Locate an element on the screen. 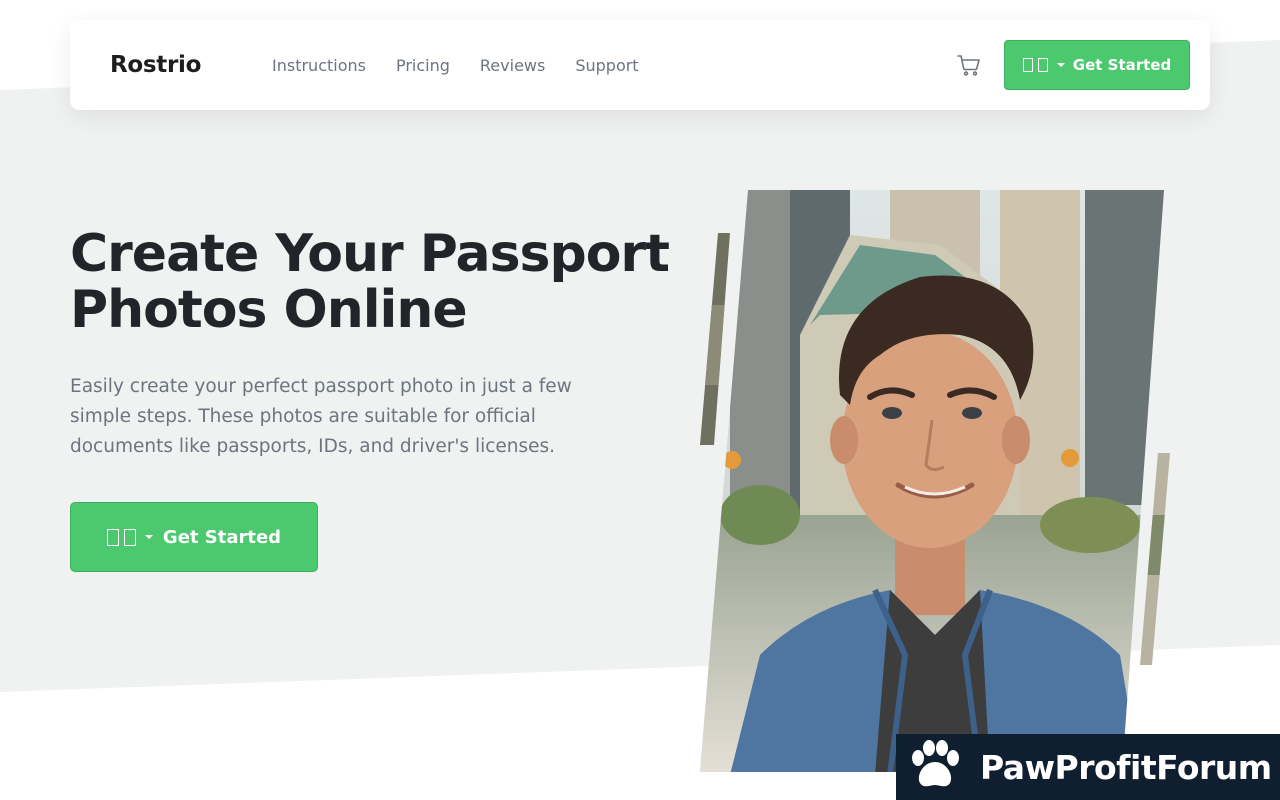 This screenshot has width=1280, height=800. nav-link-support: Support is located at coordinates (606, 65).